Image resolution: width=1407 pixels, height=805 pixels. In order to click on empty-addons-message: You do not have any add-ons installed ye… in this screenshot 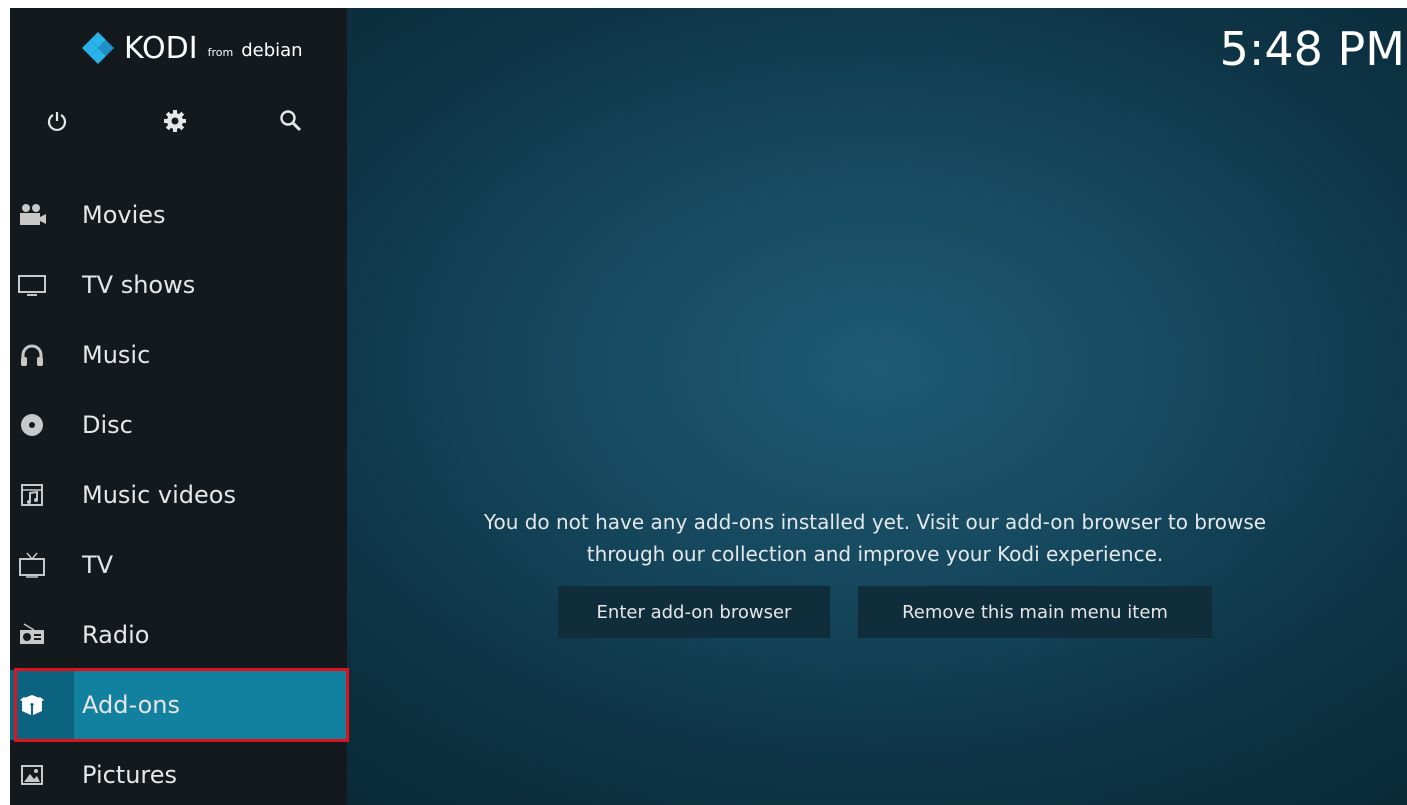, I will do `click(875, 538)`.